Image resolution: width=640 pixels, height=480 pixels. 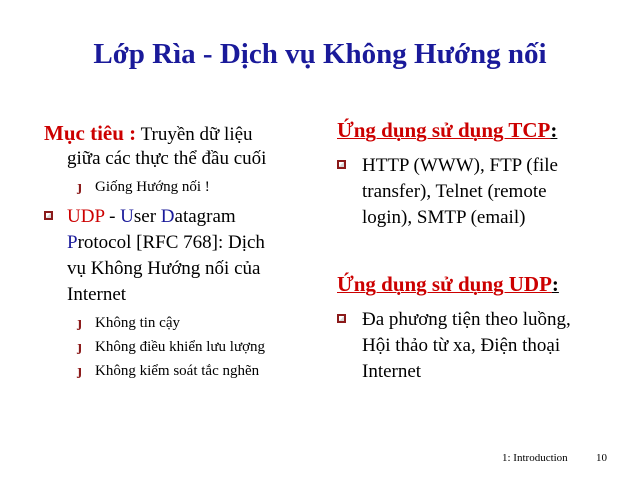 What do you see at coordinates (197, 323) in the screenshot?
I see `udp-sub-item-1: ȷ Không tin cậy` at bounding box center [197, 323].